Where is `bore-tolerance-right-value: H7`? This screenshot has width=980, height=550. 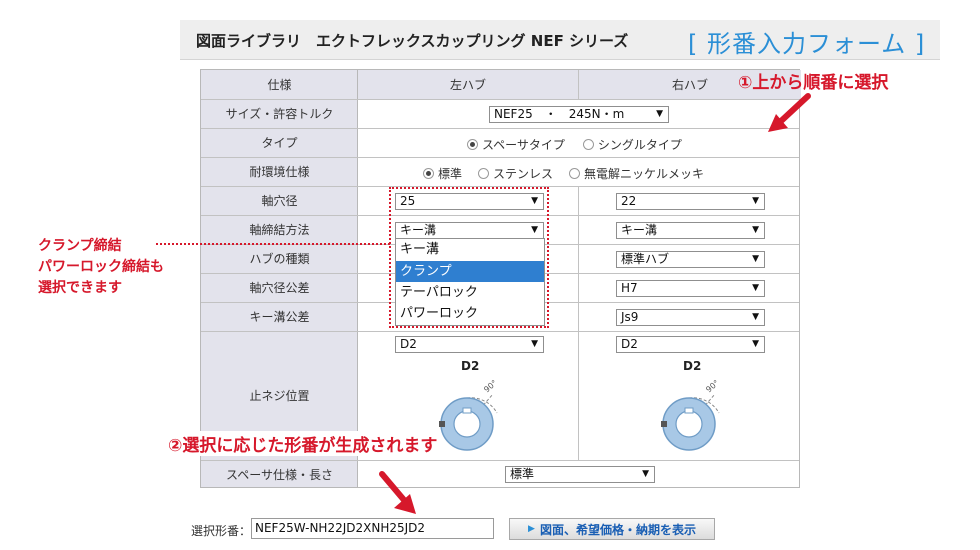 bore-tolerance-right-value: H7 is located at coordinates (629, 288).